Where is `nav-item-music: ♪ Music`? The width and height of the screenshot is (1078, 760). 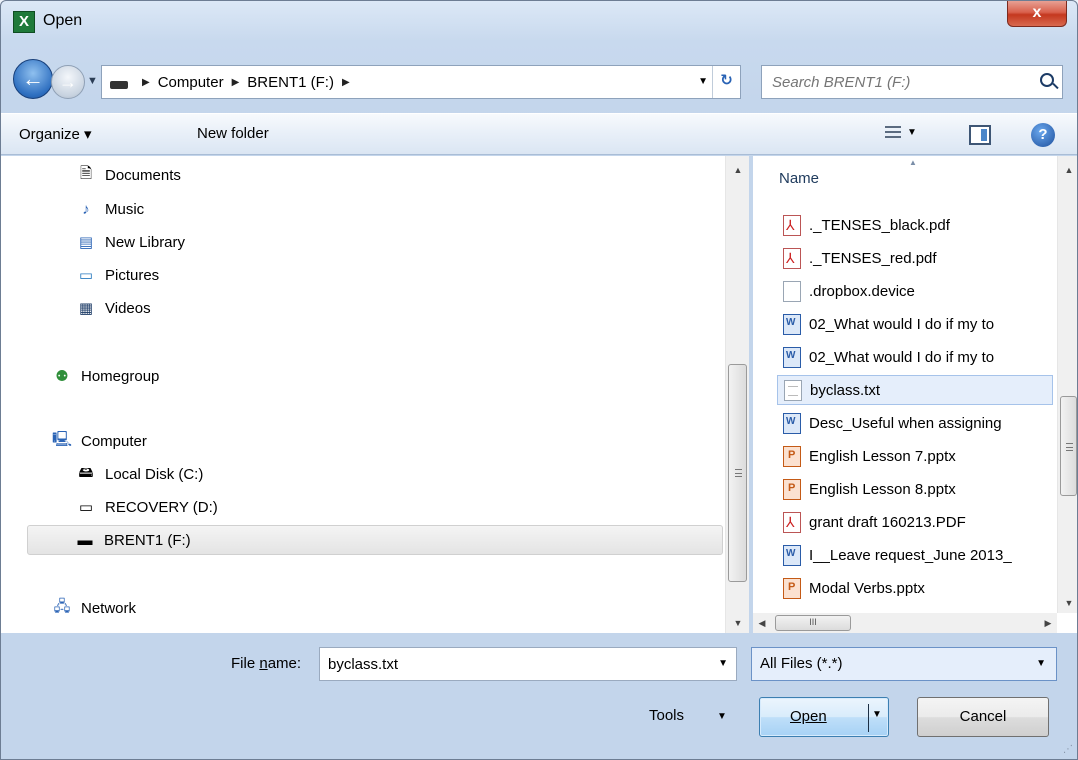 nav-item-music: ♪ Music is located at coordinates (109, 209).